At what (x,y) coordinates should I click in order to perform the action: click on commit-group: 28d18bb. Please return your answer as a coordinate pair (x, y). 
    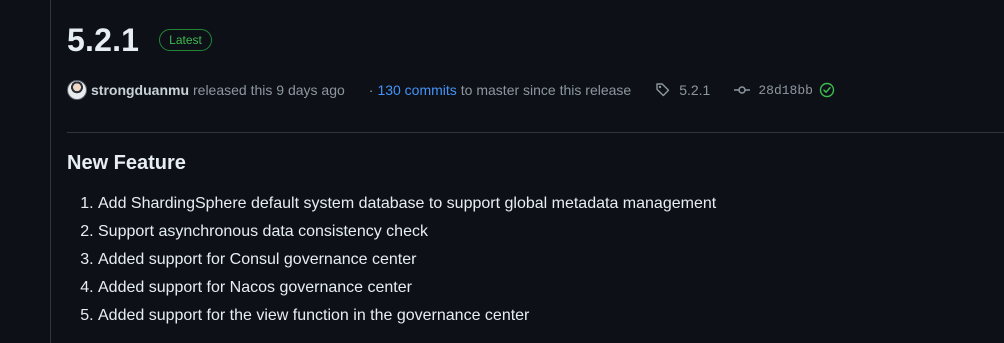
    Looking at the image, I should click on (788, 90).